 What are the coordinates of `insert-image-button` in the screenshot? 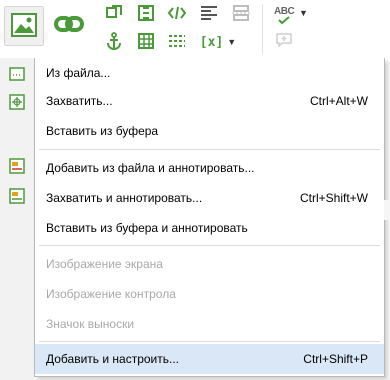 It's located at (24, 26).